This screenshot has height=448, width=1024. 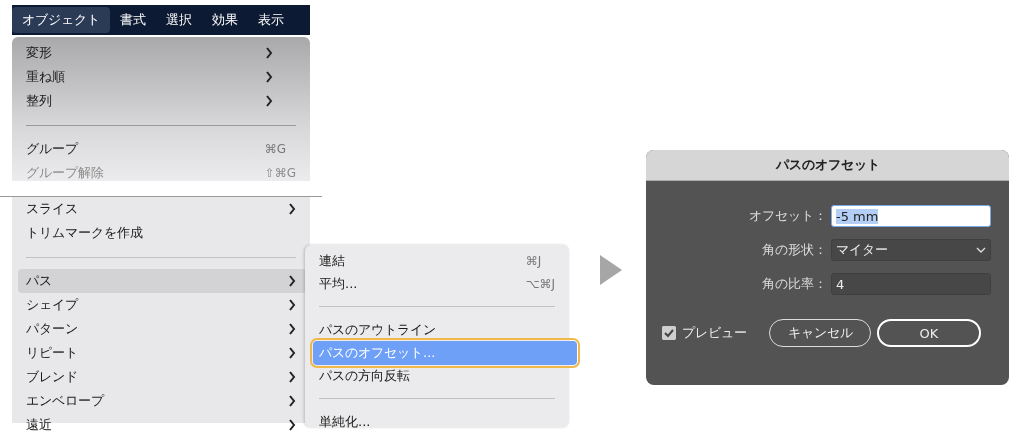 What do you see at coordinates (280, 173) in the screenshot?
I see `shortcut-label: ⇧⌘G` at bounding box center [280, 173].